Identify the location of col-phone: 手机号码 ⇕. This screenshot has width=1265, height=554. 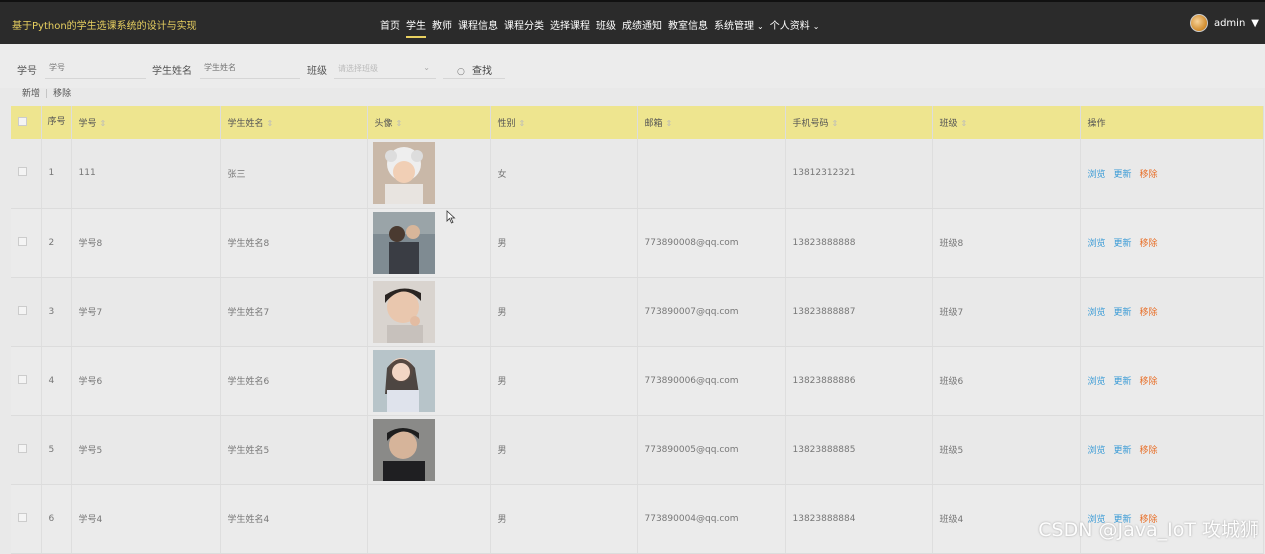
(859, 122).